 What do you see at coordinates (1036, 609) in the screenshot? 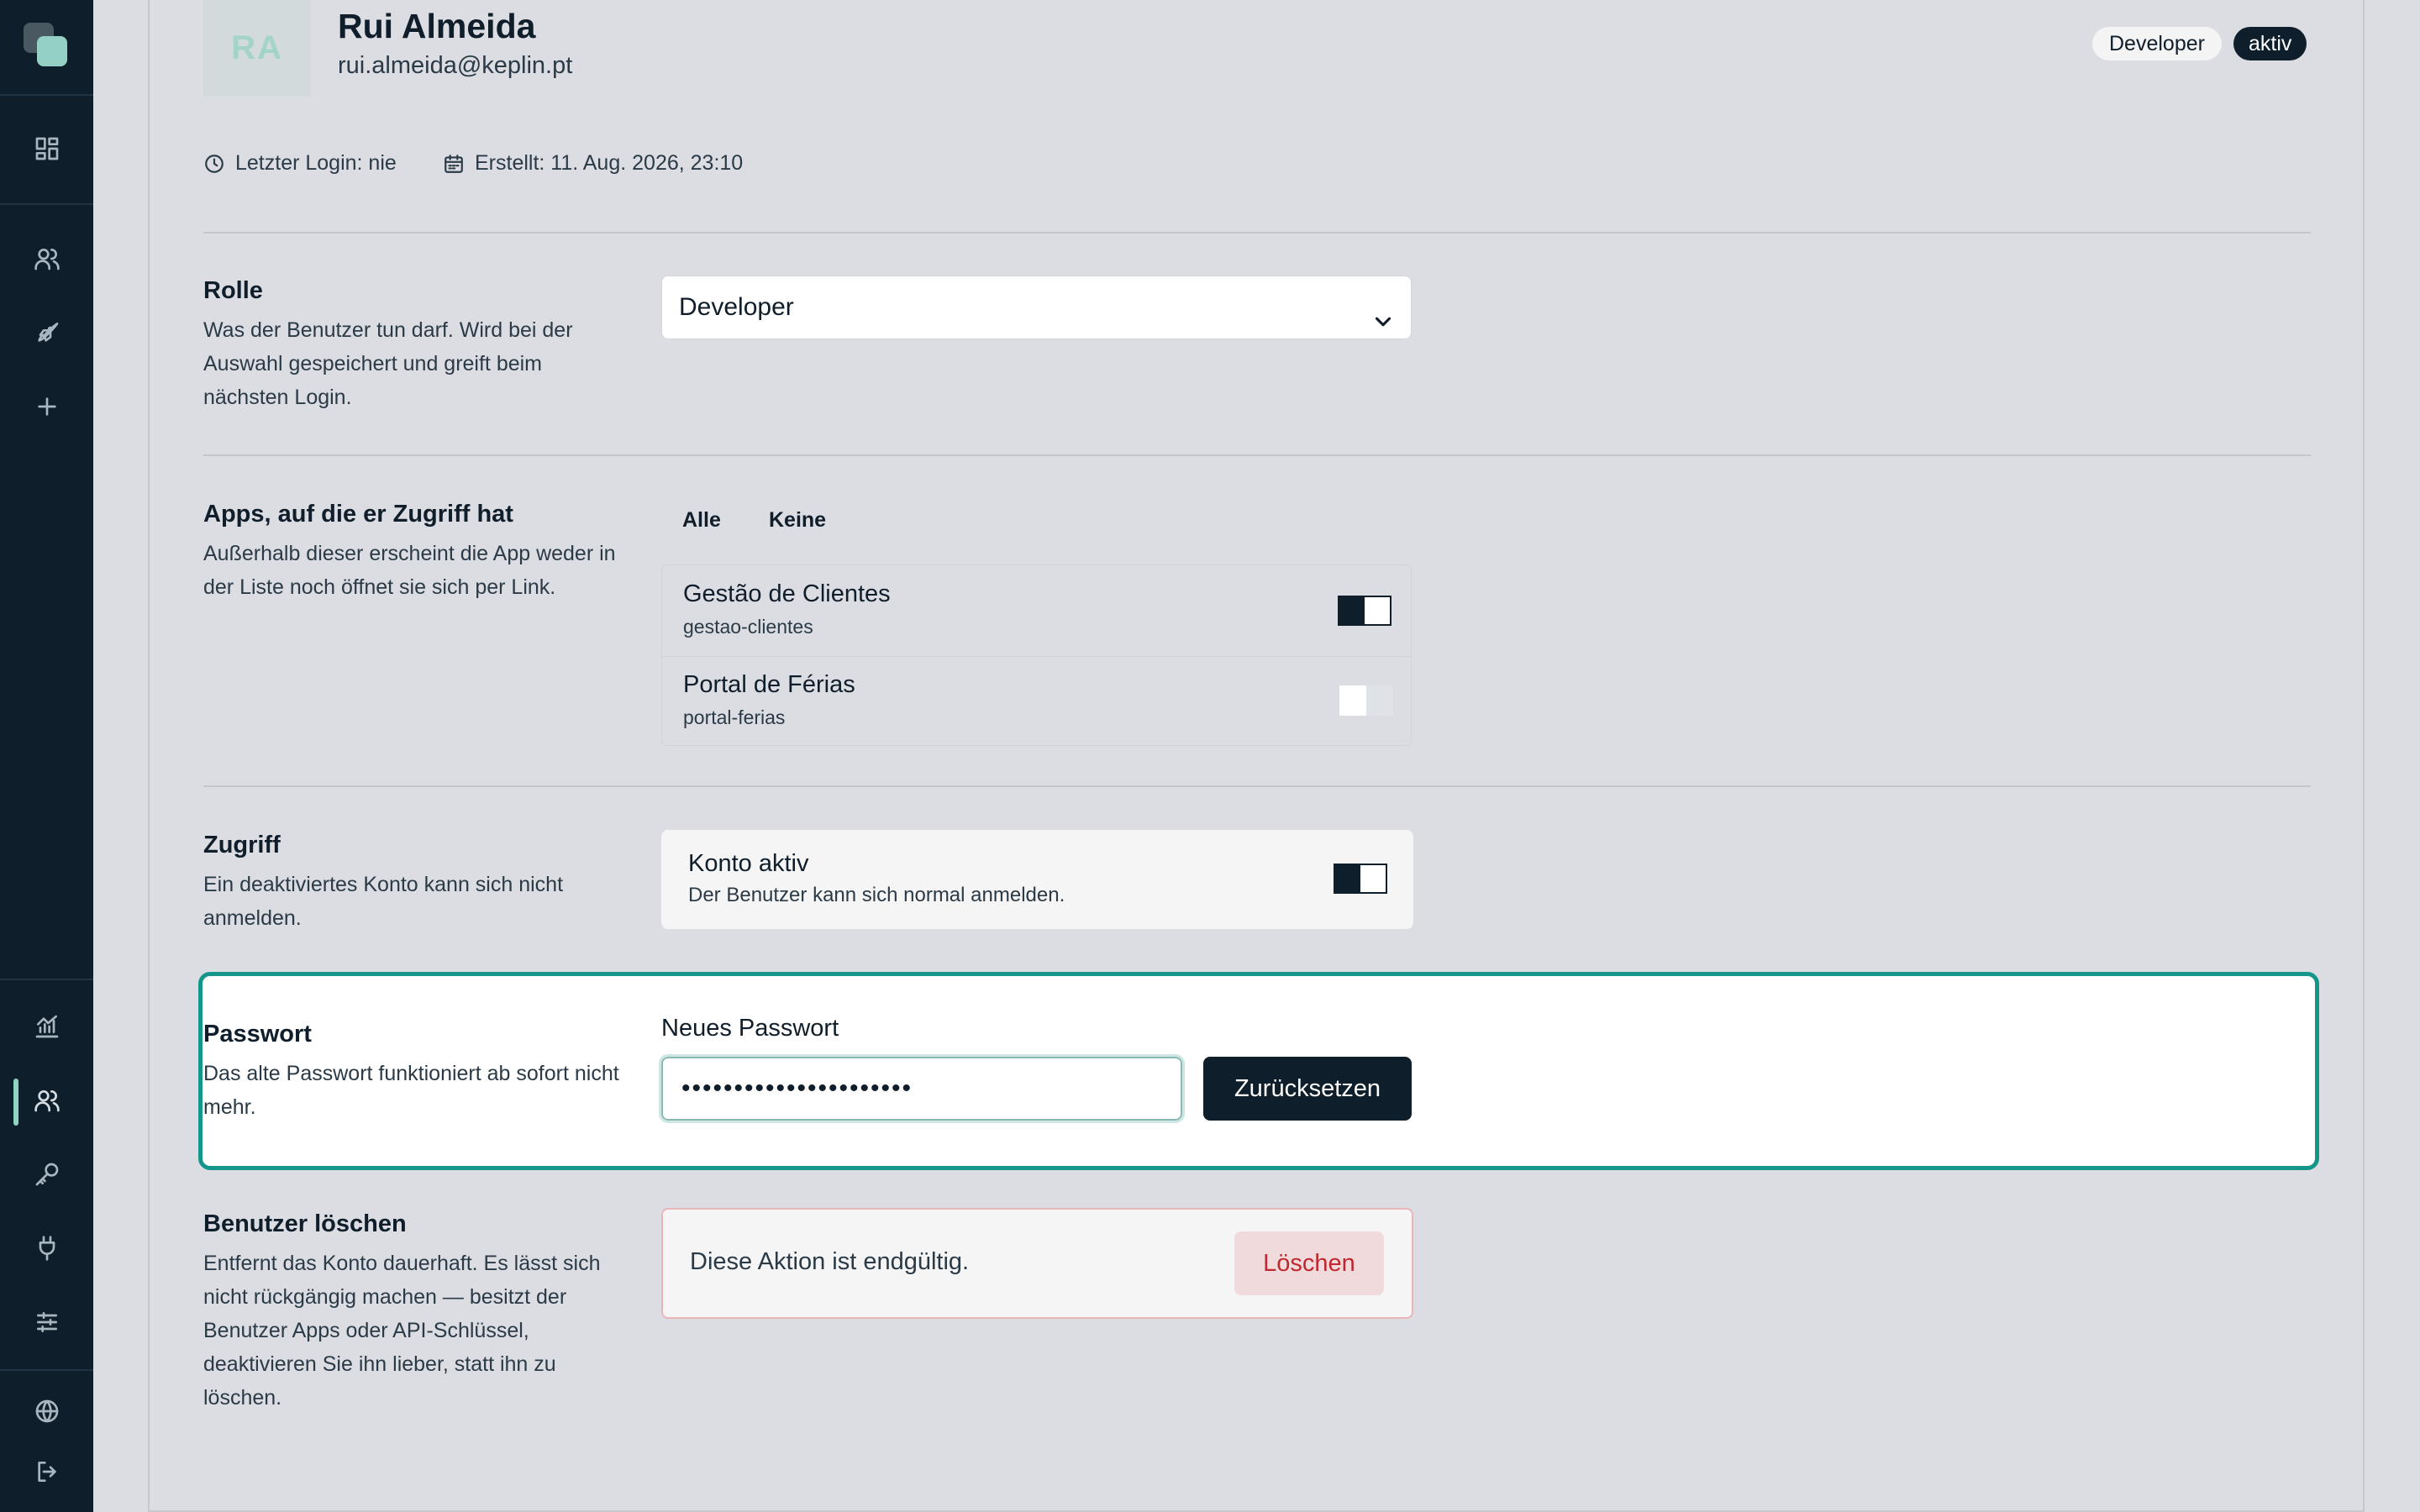
I see `list-item: Gestão de Clientes gestao-clientes` at bounding box center [1036, 609].